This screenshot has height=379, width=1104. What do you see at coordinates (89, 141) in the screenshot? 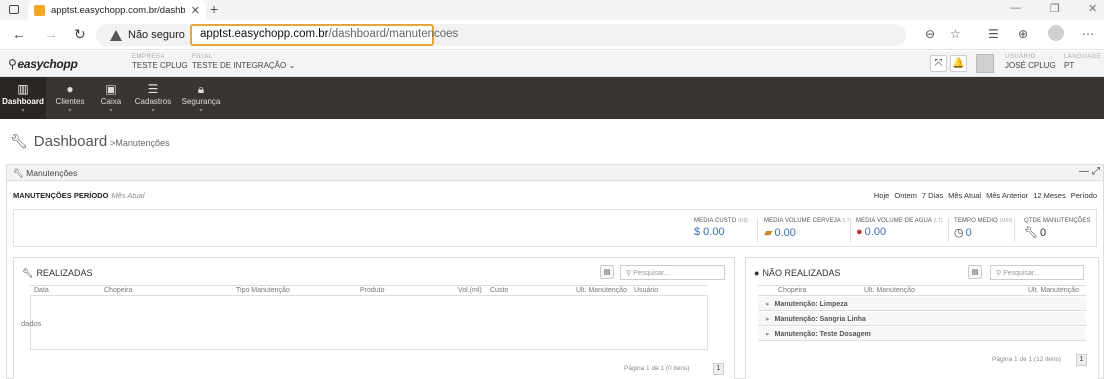
I see `page-title: 🔧︎ Dashboard >Manutenções` at bounding box center [89, 141].